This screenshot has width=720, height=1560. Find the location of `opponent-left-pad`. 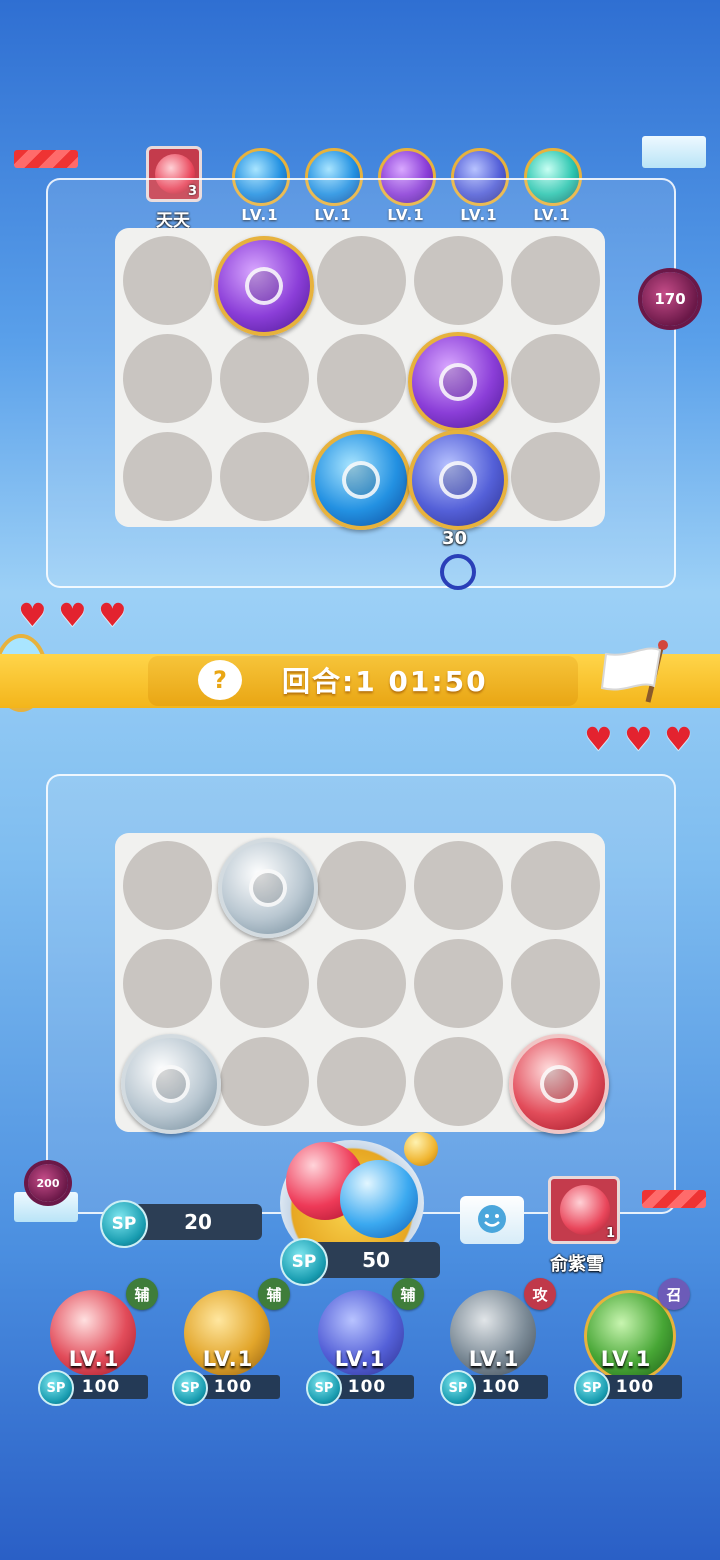

opponent-left-pad is located at coordinates (46, 159).